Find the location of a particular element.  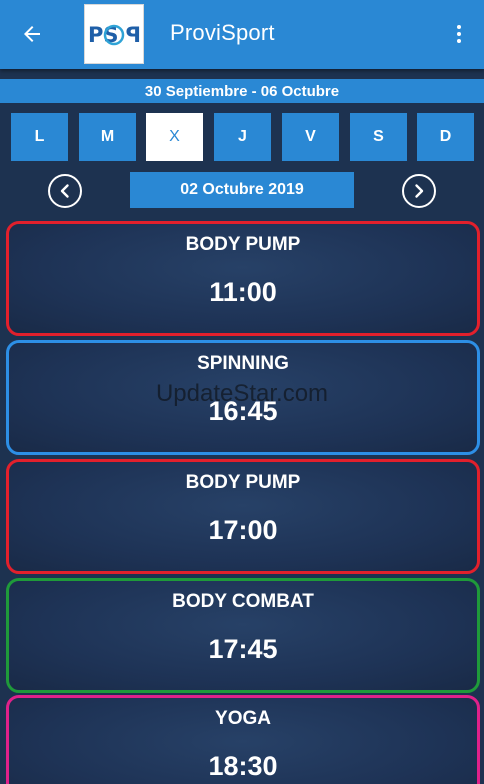

arrow-left-icon is located at coordinates (32, 34).